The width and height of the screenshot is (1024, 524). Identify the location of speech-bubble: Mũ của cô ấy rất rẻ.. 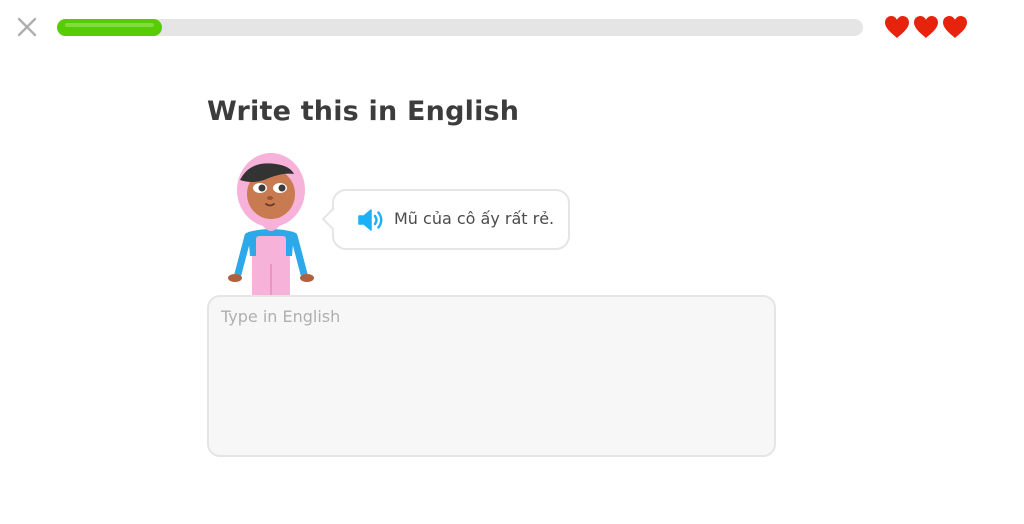
(445, 219).